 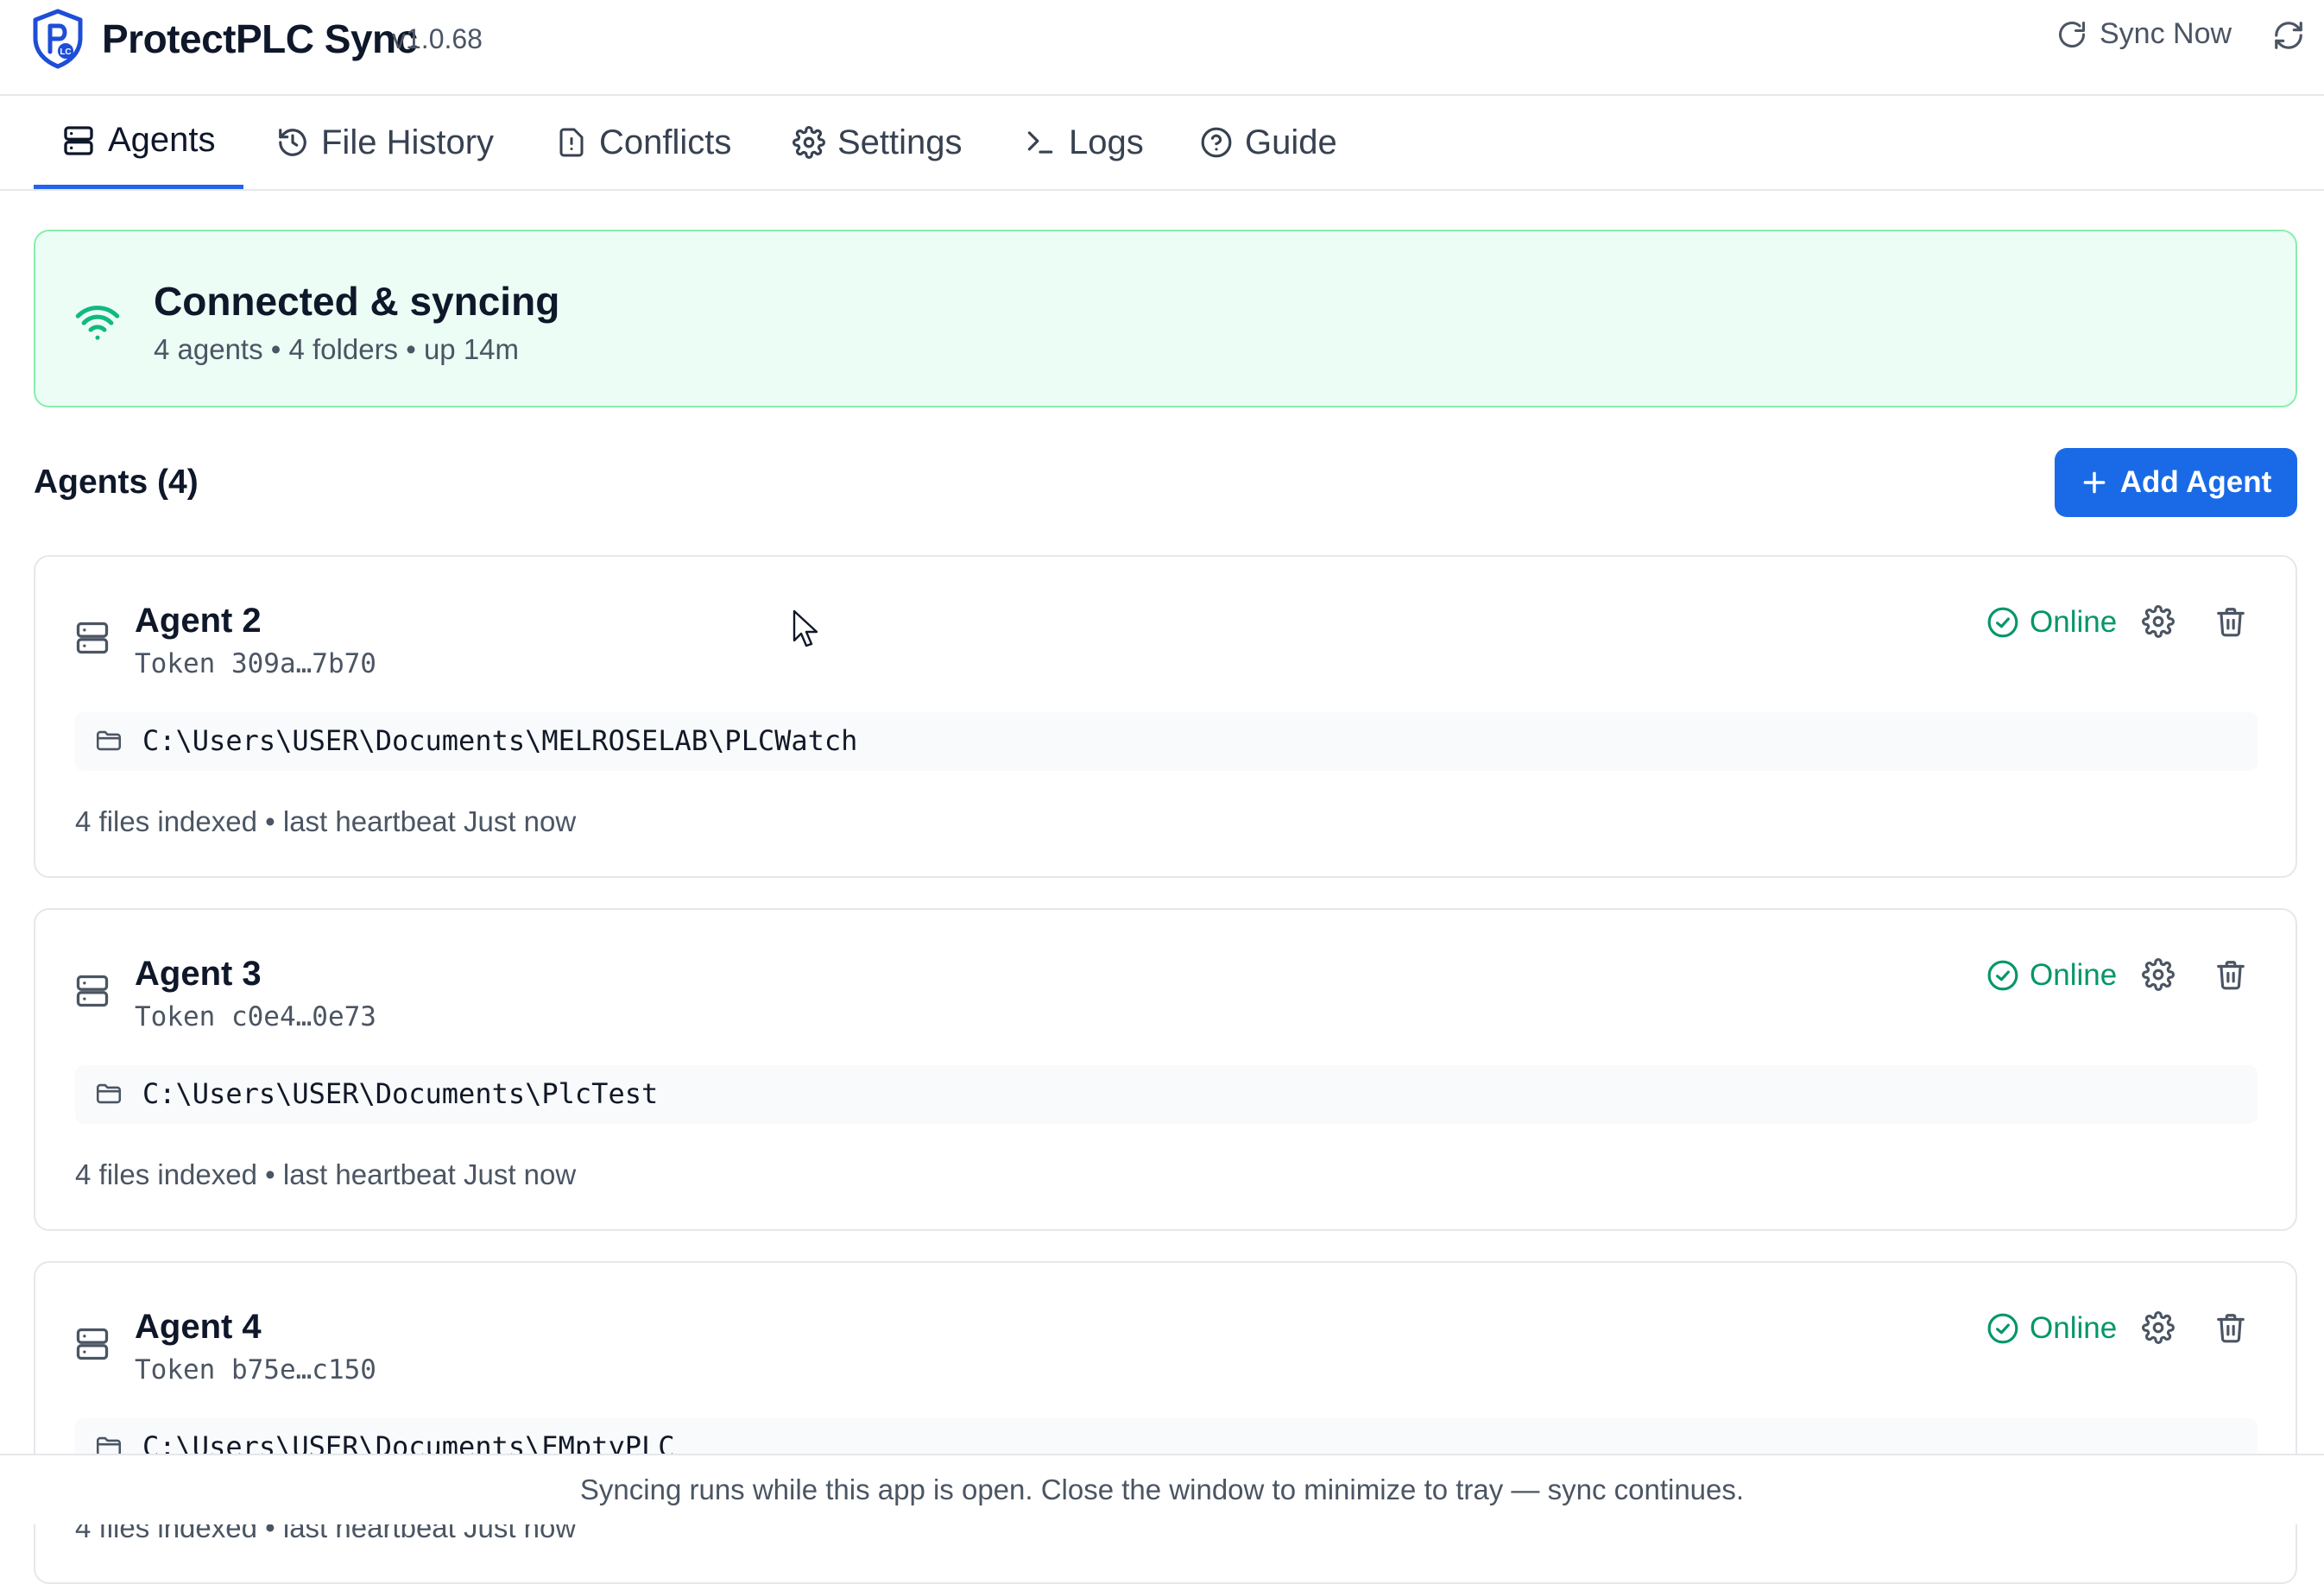 I want to click on tab-label: Logs, so click(x=1106, y=142).